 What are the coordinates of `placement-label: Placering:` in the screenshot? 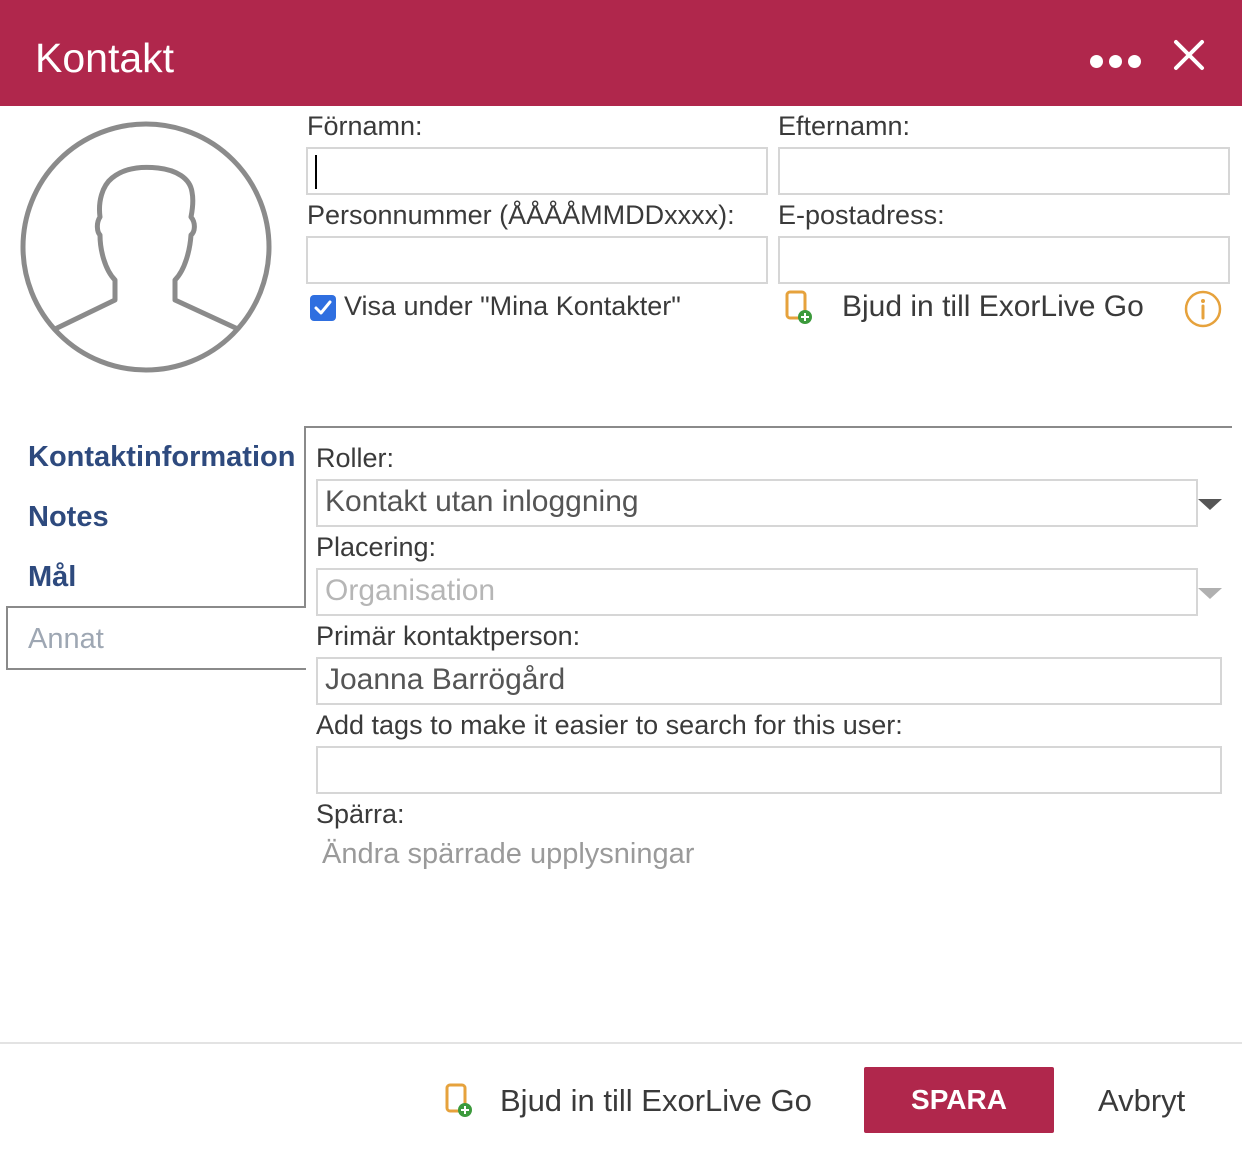 It's located at (376, 547).